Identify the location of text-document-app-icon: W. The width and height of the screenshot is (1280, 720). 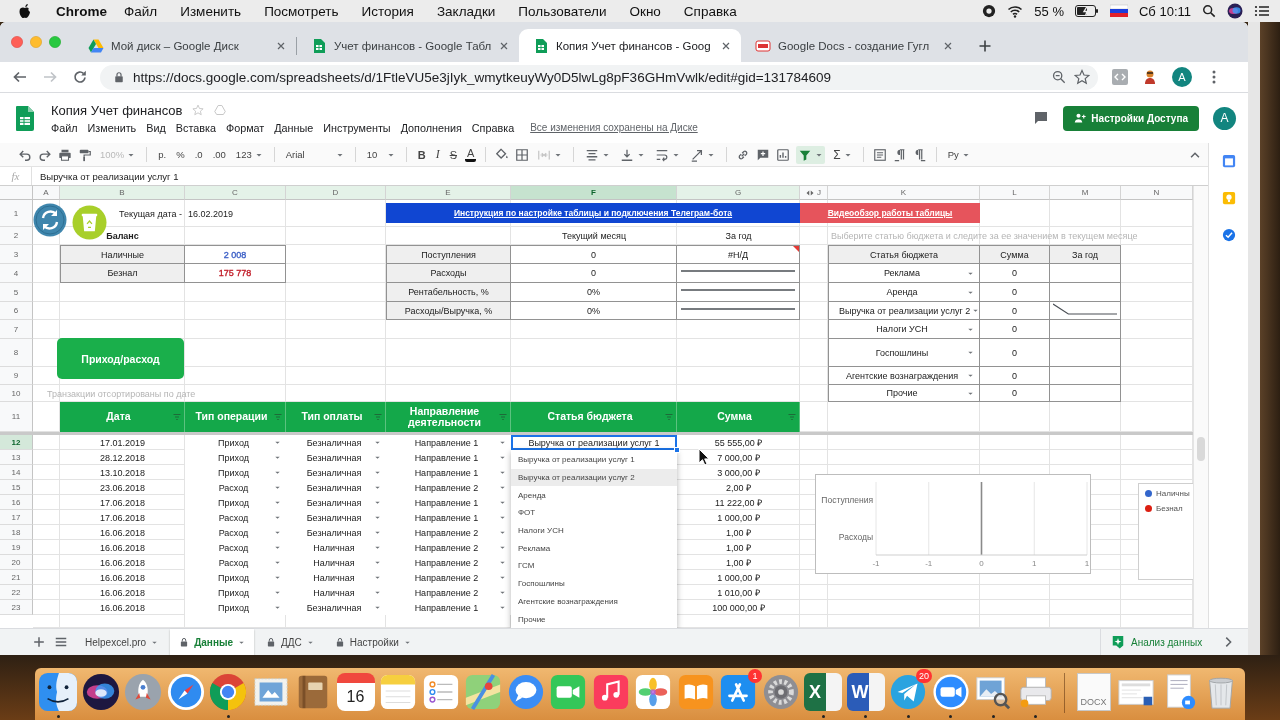
(865, 692).